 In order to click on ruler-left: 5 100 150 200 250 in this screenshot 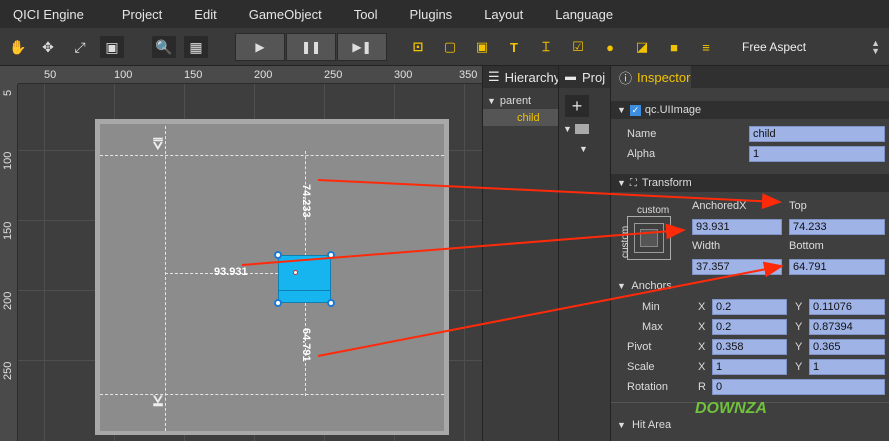, I will do `click(9, 262)`.